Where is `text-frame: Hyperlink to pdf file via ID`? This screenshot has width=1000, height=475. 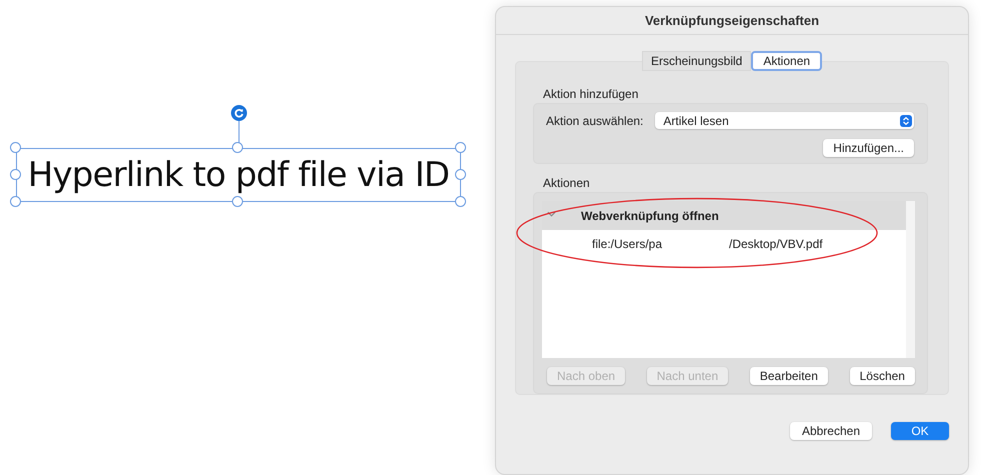 text-frame: Hyperlink to pdf file via ID is located at coordinates (238, 175).